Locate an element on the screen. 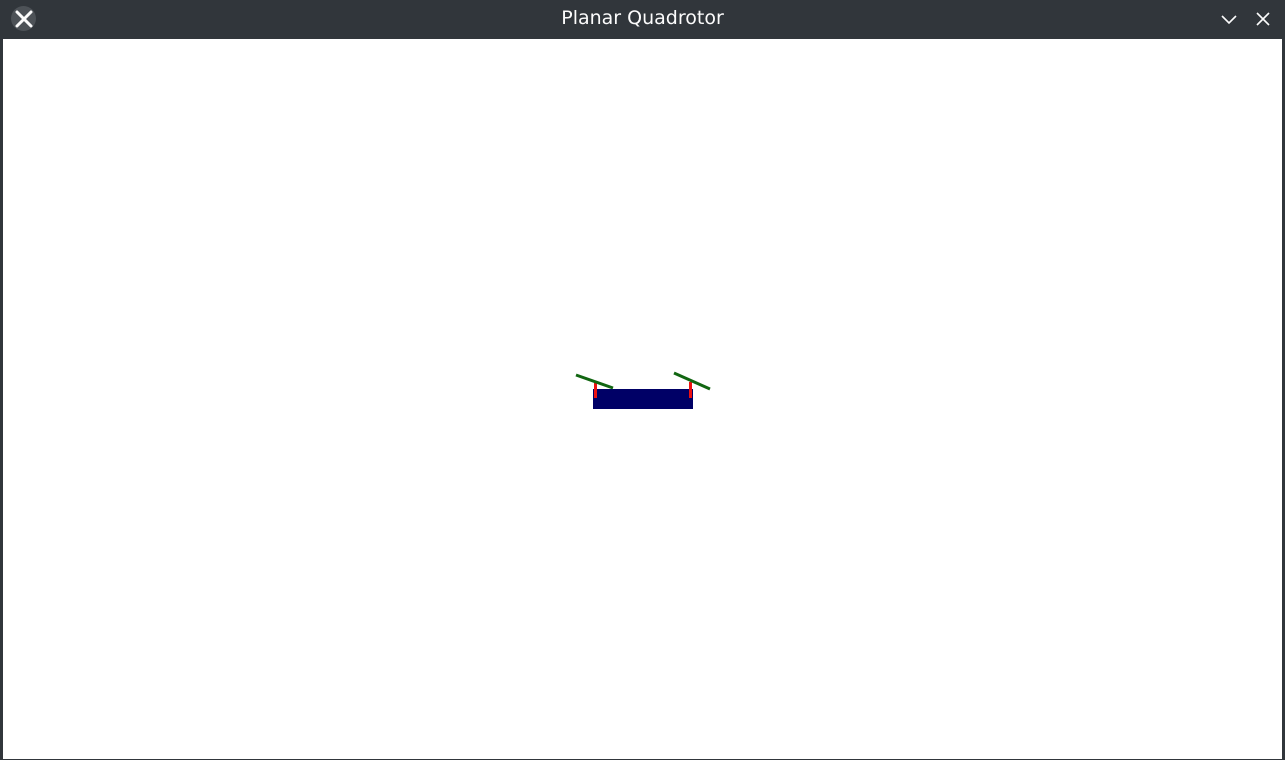 The image size is (1285, 760). quadrotor-body is located at coordinates (643, 399).